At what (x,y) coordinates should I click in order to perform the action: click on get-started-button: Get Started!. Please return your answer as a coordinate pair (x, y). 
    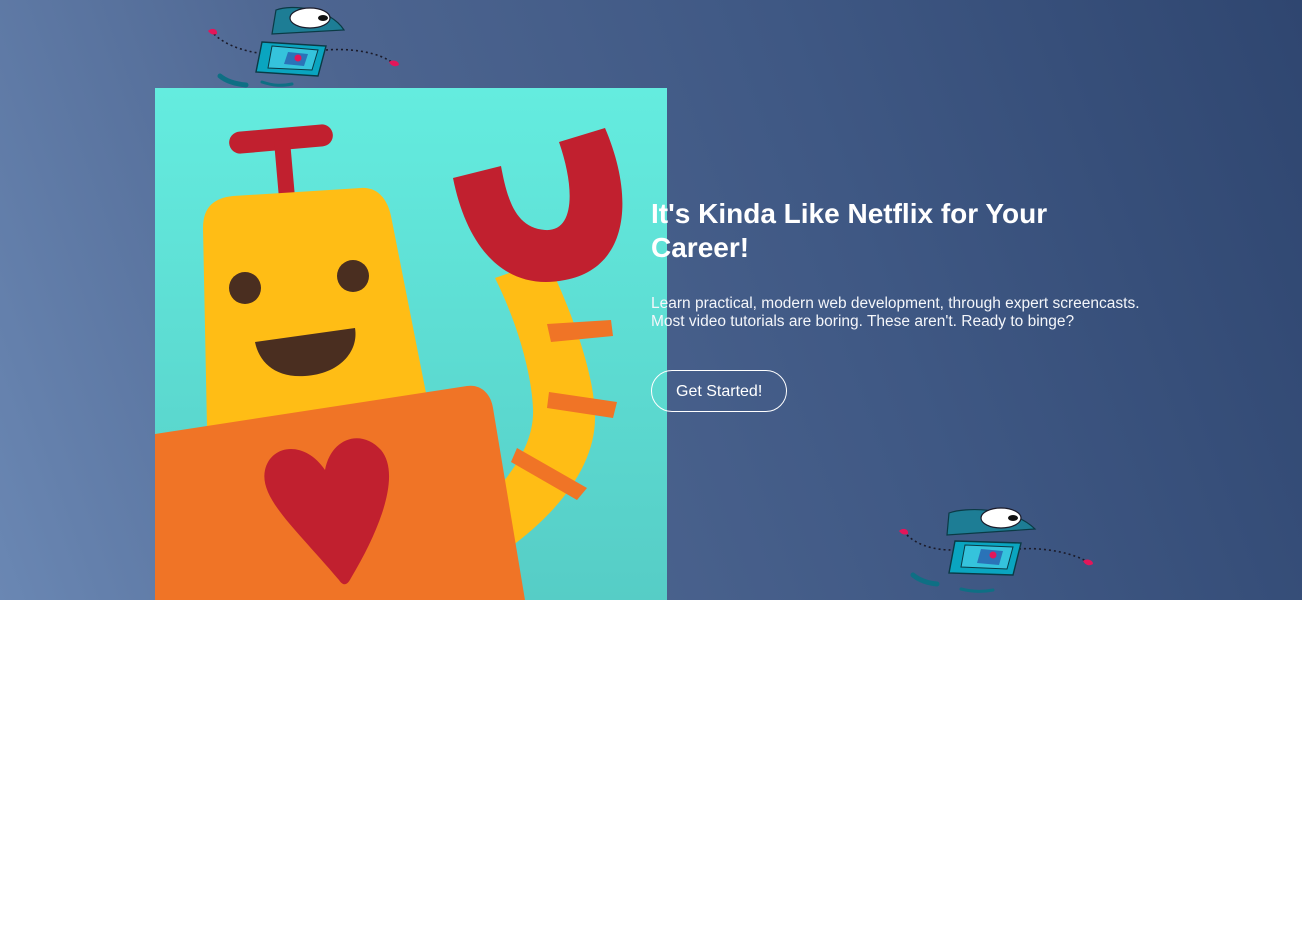
    Looking at the image, I should click on (719, 391).